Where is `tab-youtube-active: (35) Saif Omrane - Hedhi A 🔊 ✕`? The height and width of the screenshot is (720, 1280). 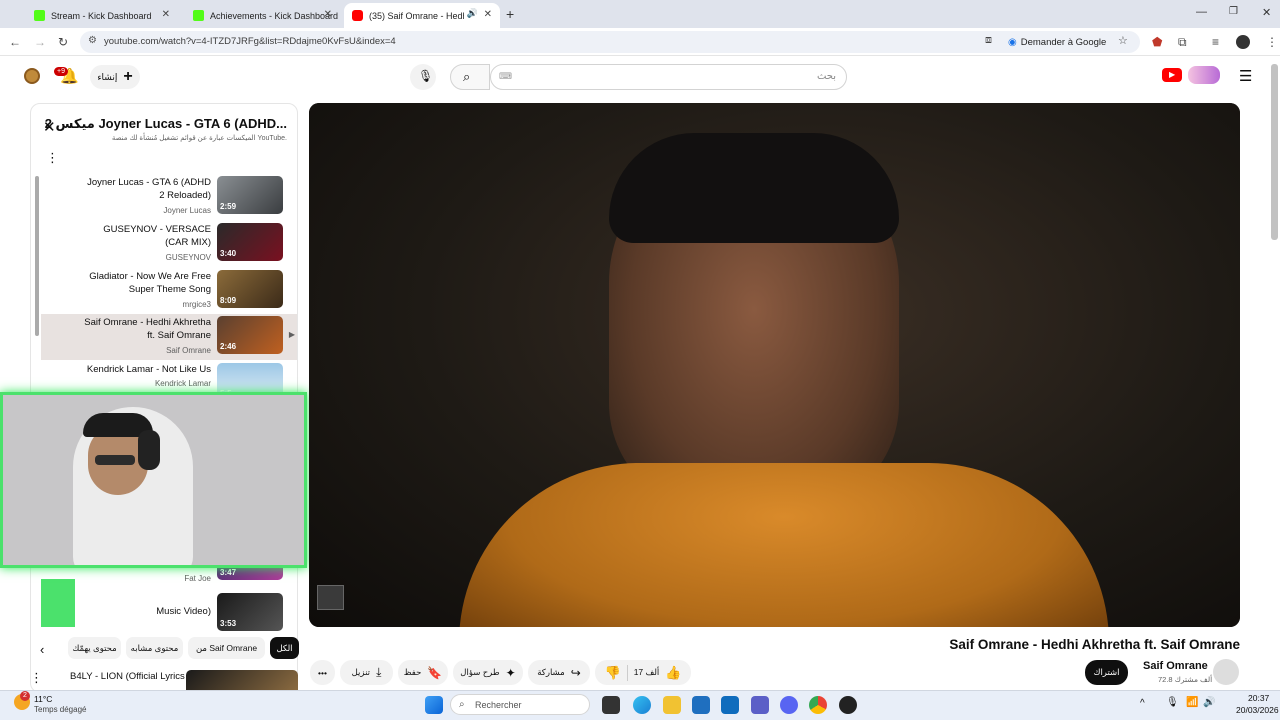 tab-youtube-active: (35) Saif Omrane - Hedhi A 🔊 ✕ is located at coordinates (422, 15).